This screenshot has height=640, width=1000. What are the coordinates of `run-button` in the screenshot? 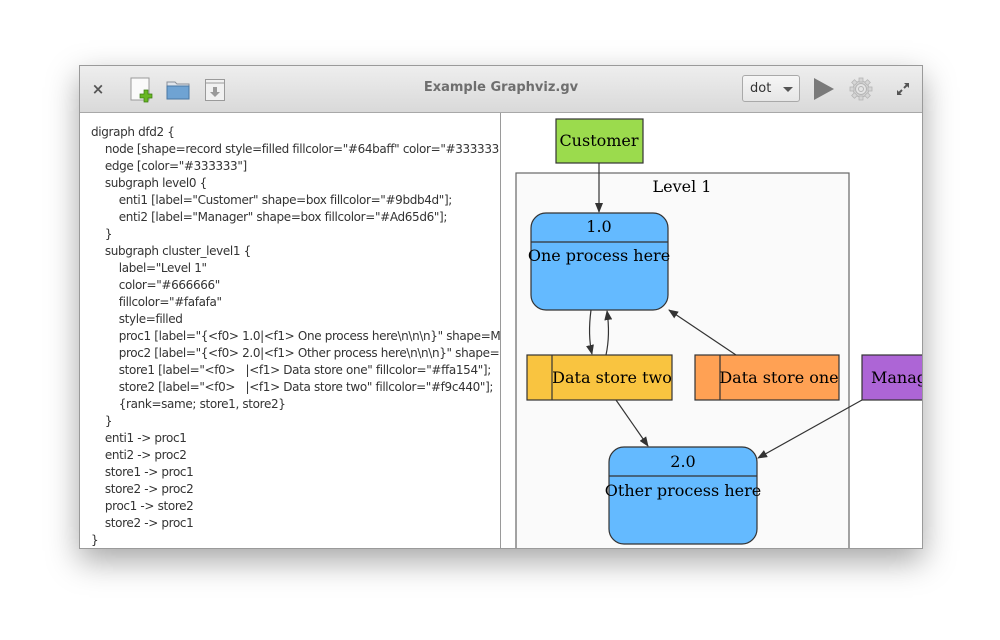 It's located at (824, 89).